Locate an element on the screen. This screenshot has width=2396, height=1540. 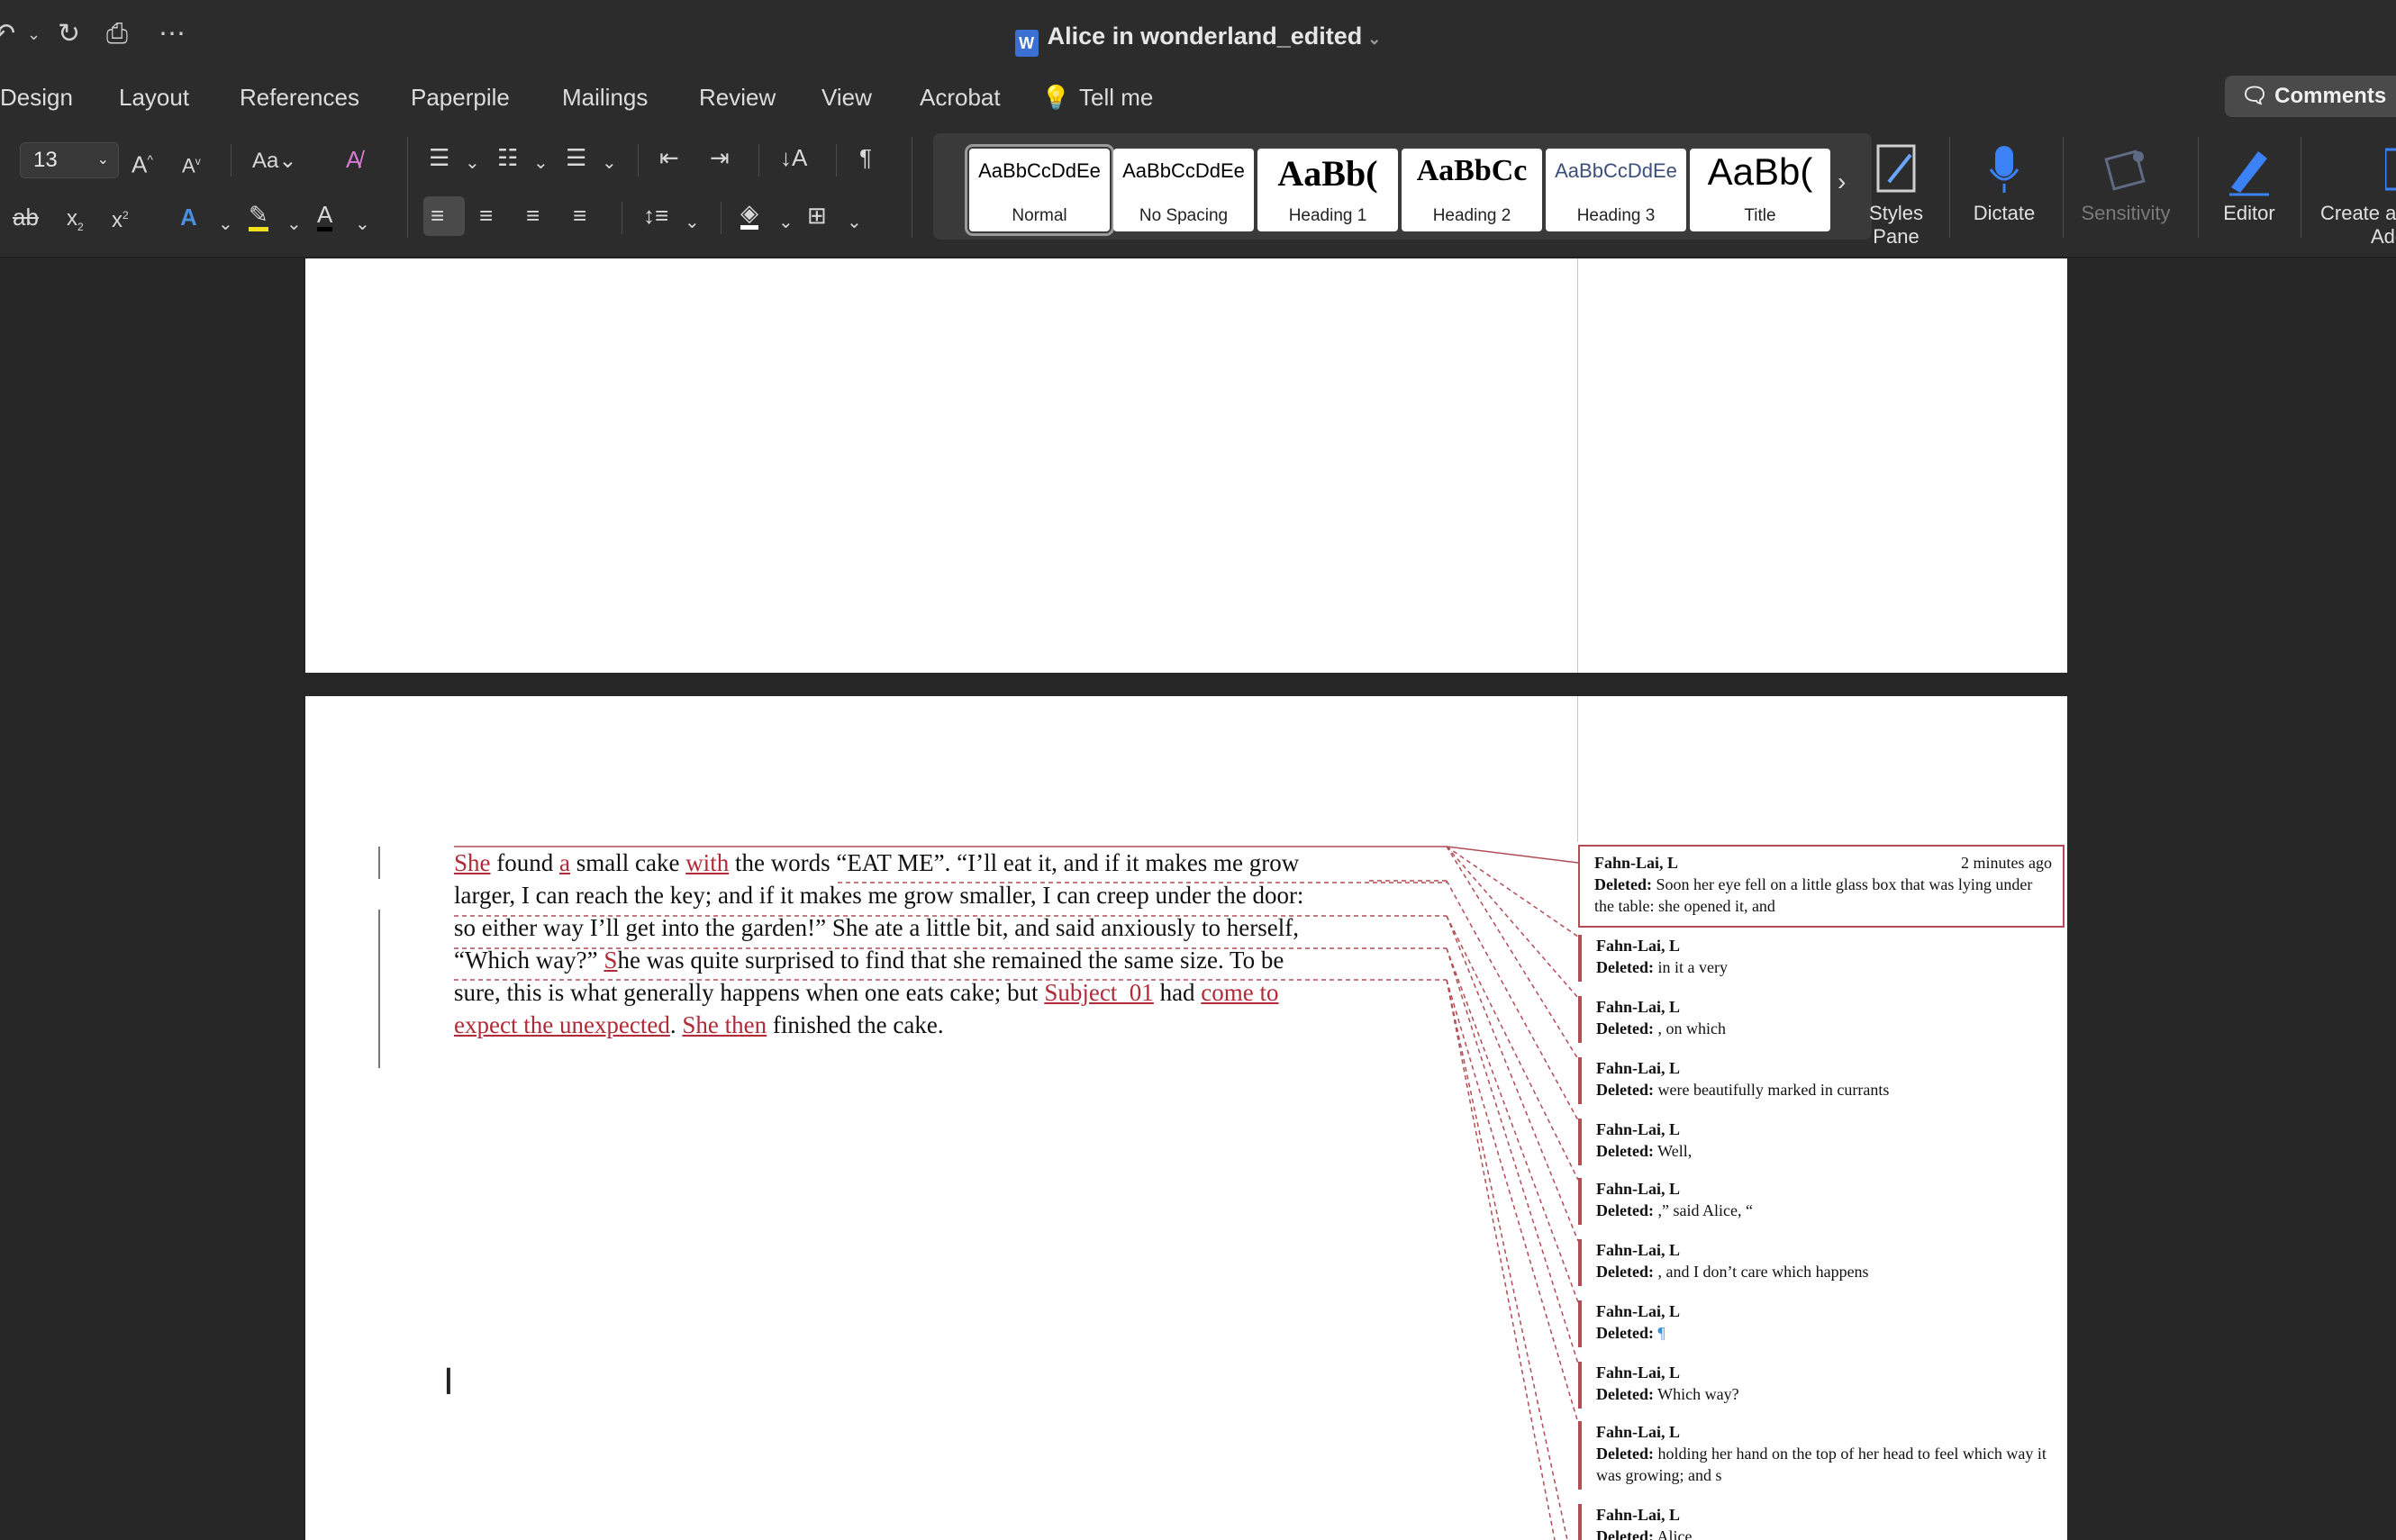
inserted-text: with is located at coordinates (707, 863).